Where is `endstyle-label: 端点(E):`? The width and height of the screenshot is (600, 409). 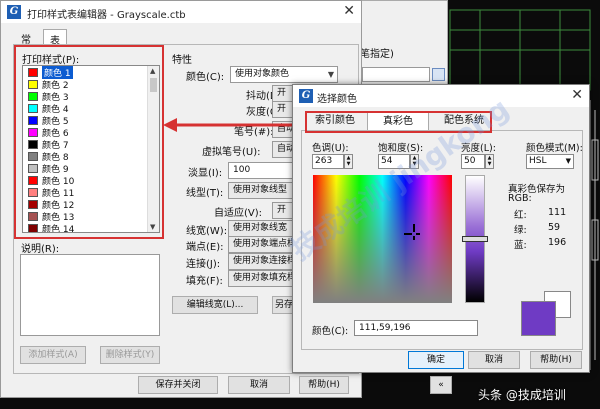
endstyle-label: 端点(E): is located at coordinates (205, 247).